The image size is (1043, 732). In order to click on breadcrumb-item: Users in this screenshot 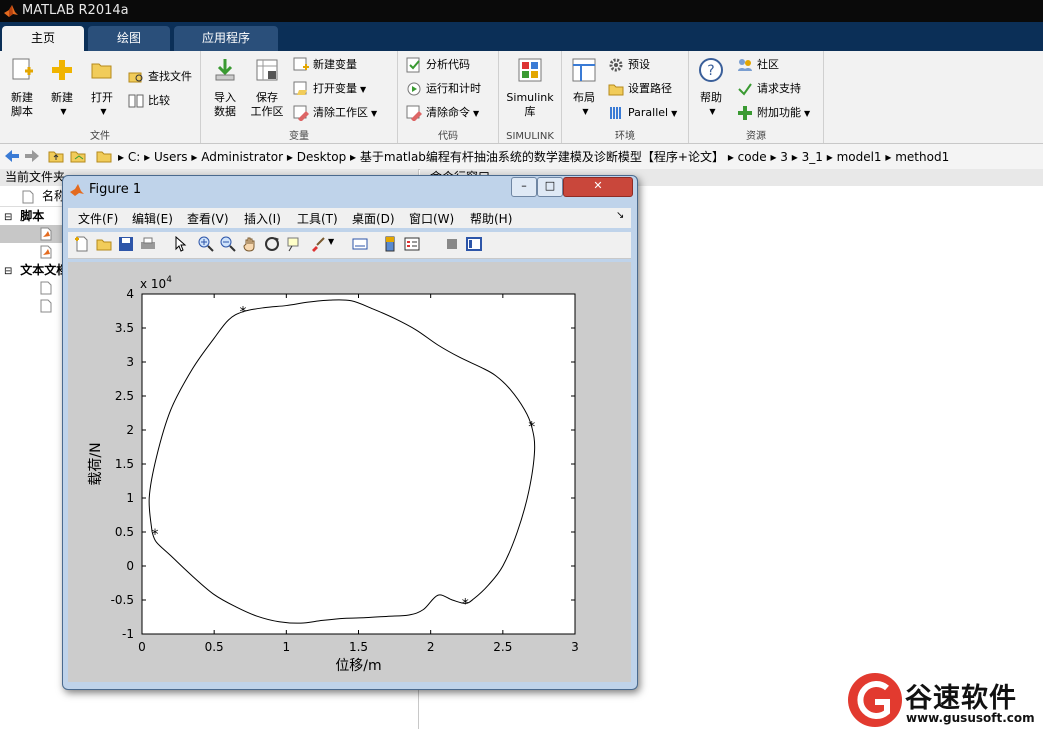, I will do `click(171, 157)`.